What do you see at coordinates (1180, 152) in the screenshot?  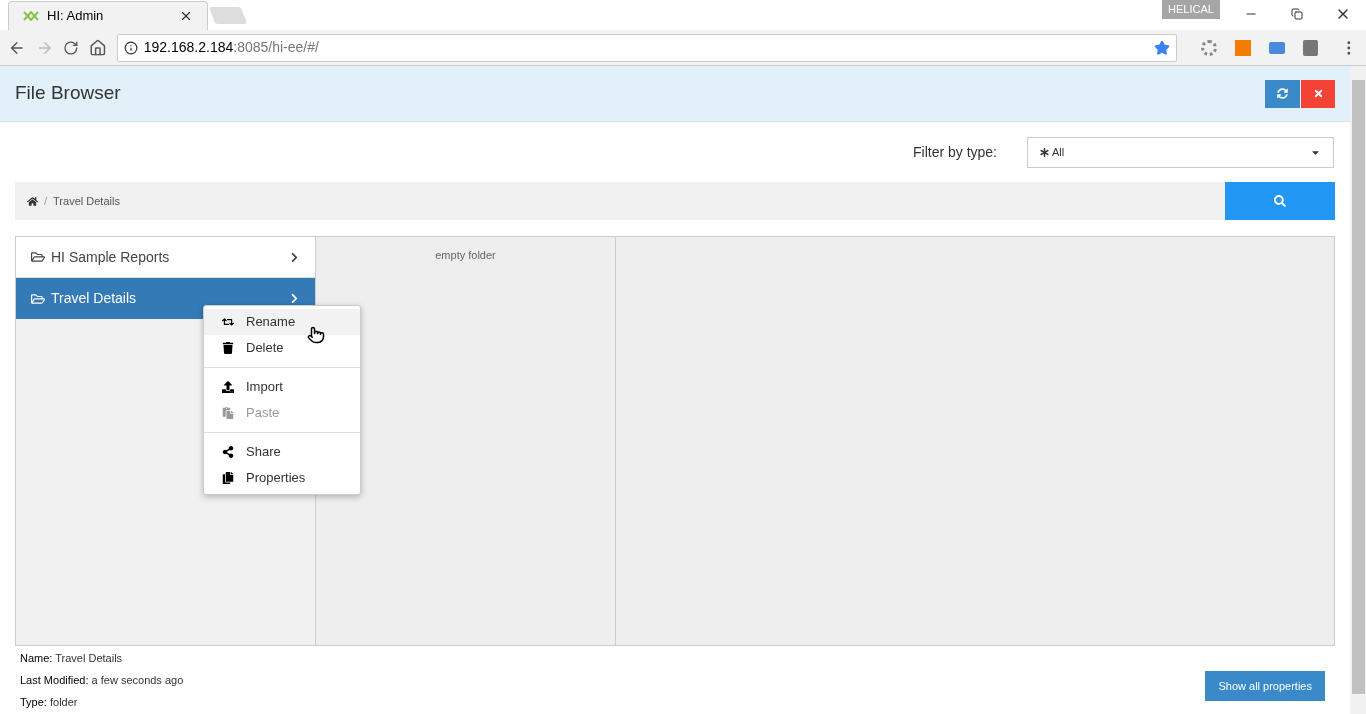 I see `filter-dropdown: All` at bounding box center [1180, 152].